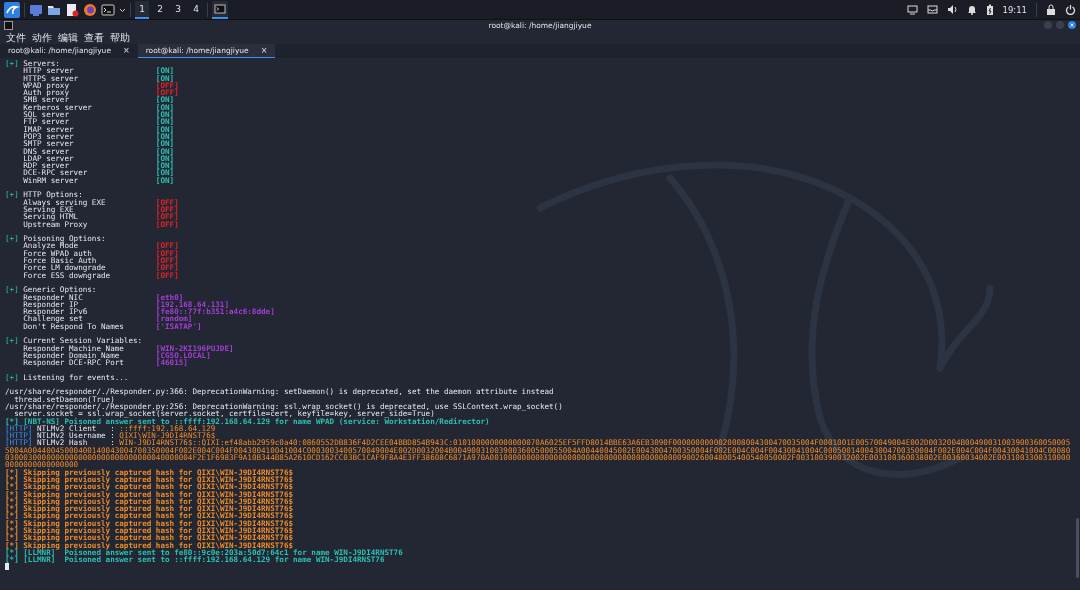  I want to click on taskbar-window-button, so click(220, 9).